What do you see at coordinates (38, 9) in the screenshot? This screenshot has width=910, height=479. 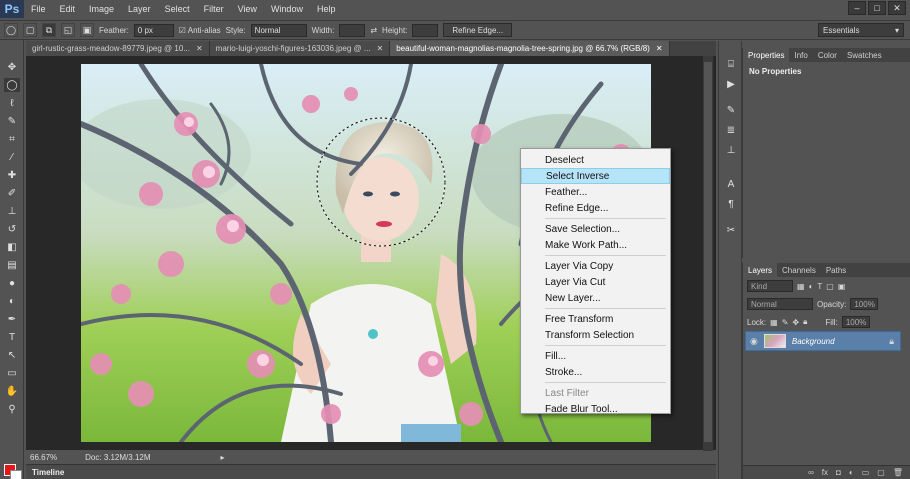 I see `menu-file: File` at bounding box center [38, 9].